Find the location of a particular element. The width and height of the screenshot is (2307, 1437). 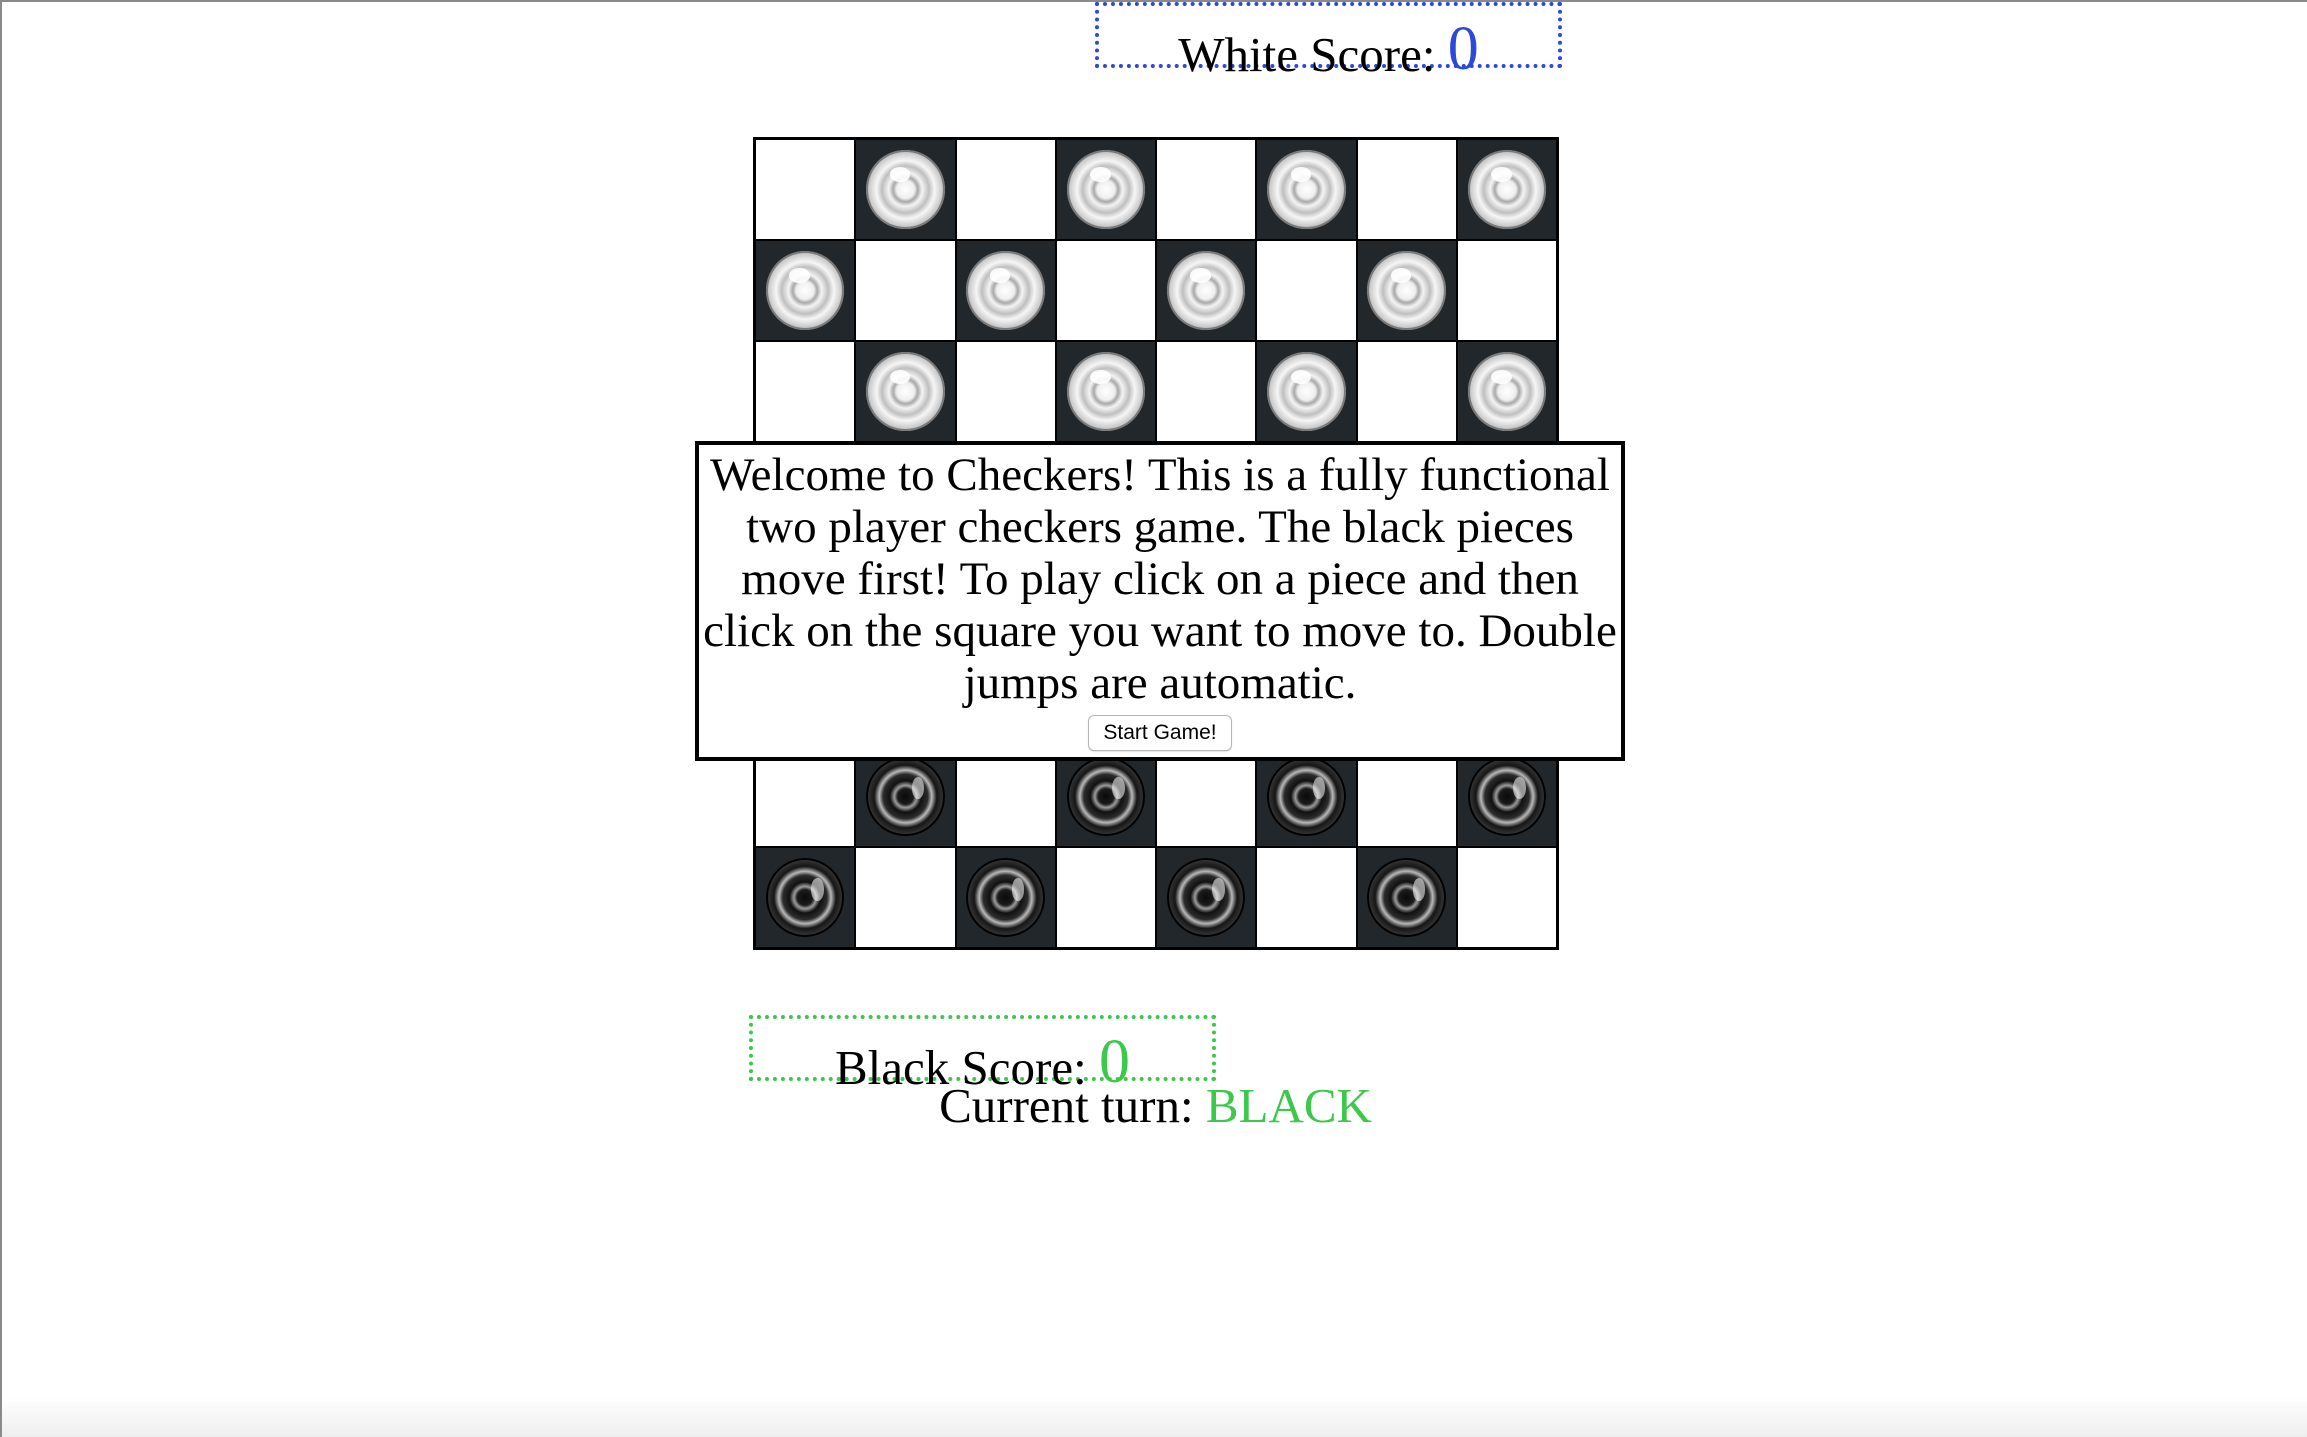

board-square-r8-c5 is located at coordinates (1206, 897).